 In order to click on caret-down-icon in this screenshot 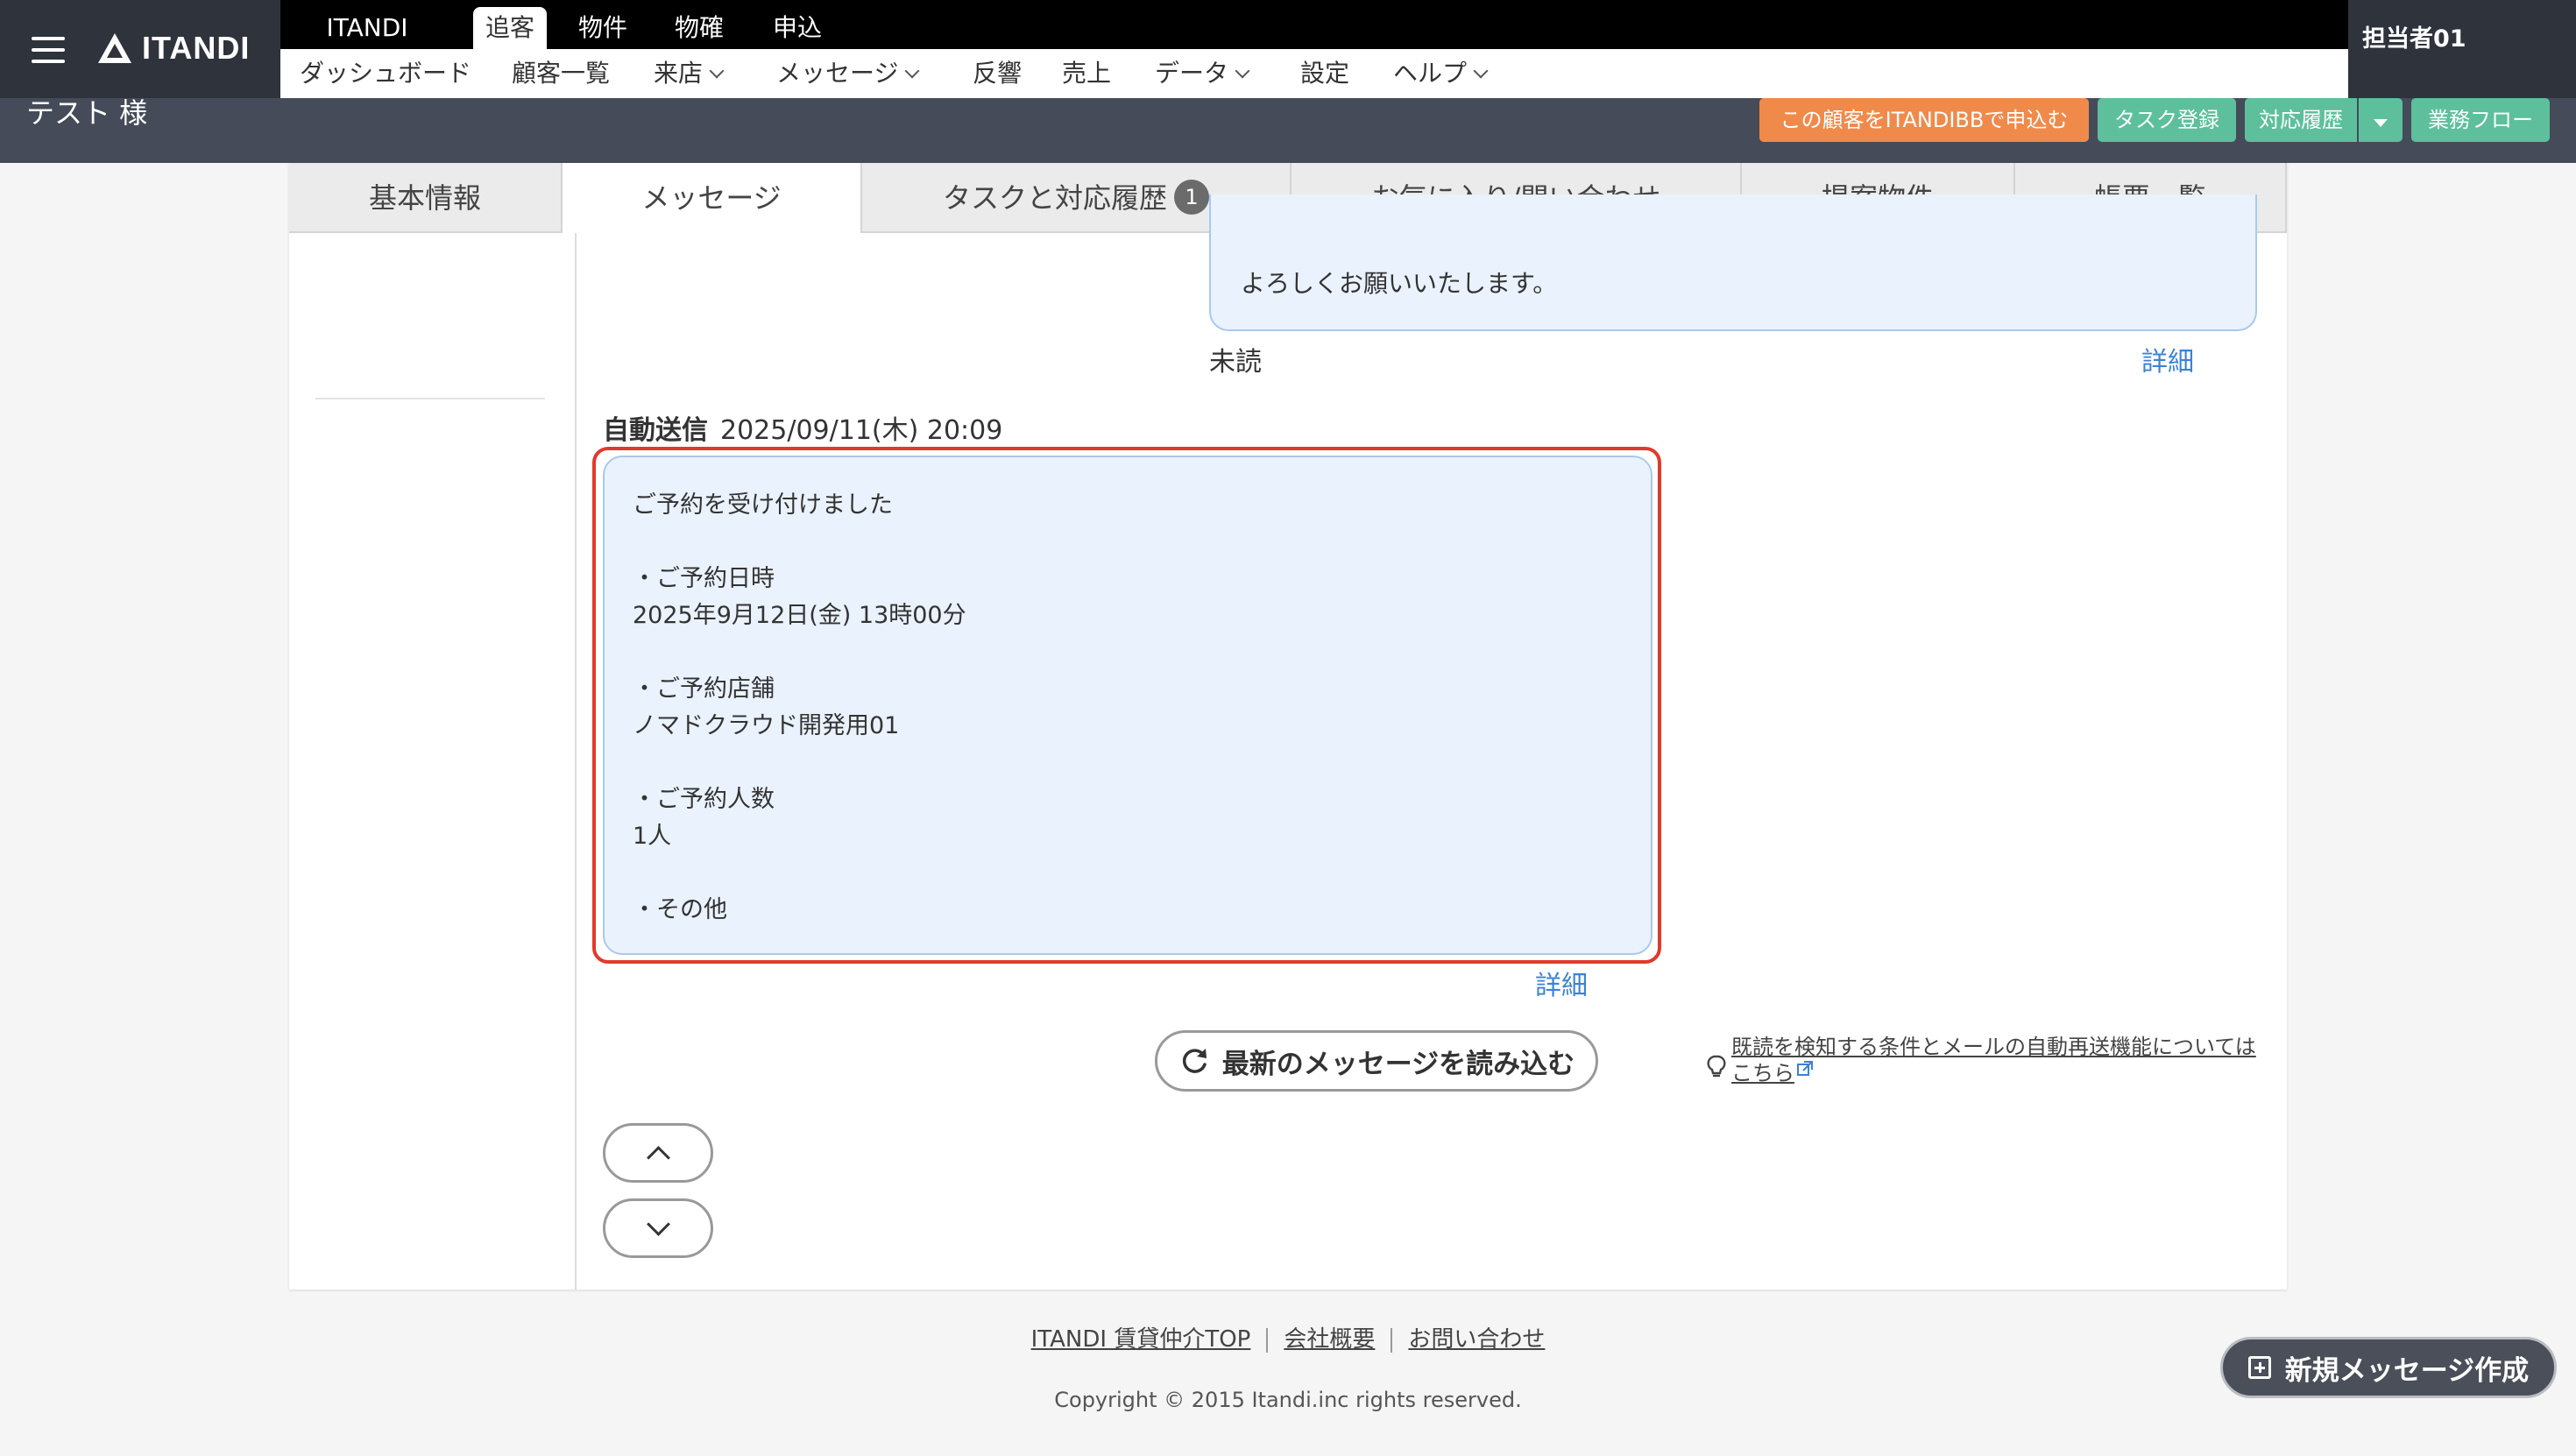, I will do `click(2381, 123)`.